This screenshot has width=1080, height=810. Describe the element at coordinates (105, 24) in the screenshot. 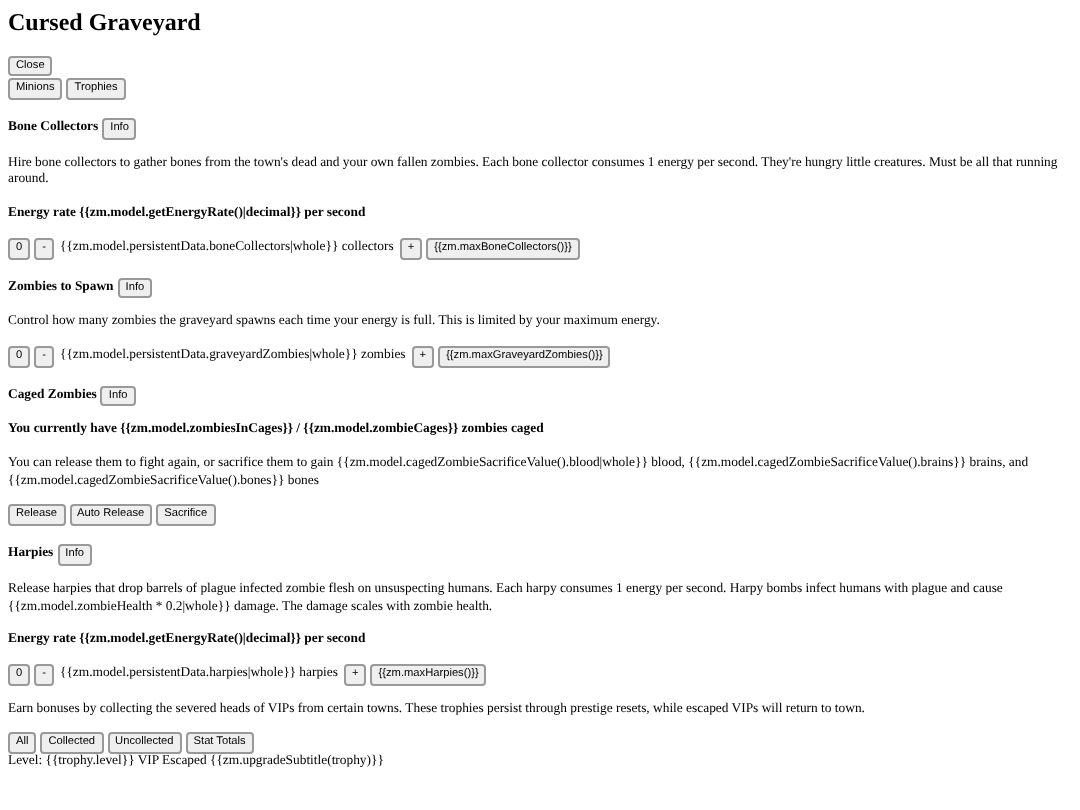

I see `page-title: Cursed Graveyard` at that location.